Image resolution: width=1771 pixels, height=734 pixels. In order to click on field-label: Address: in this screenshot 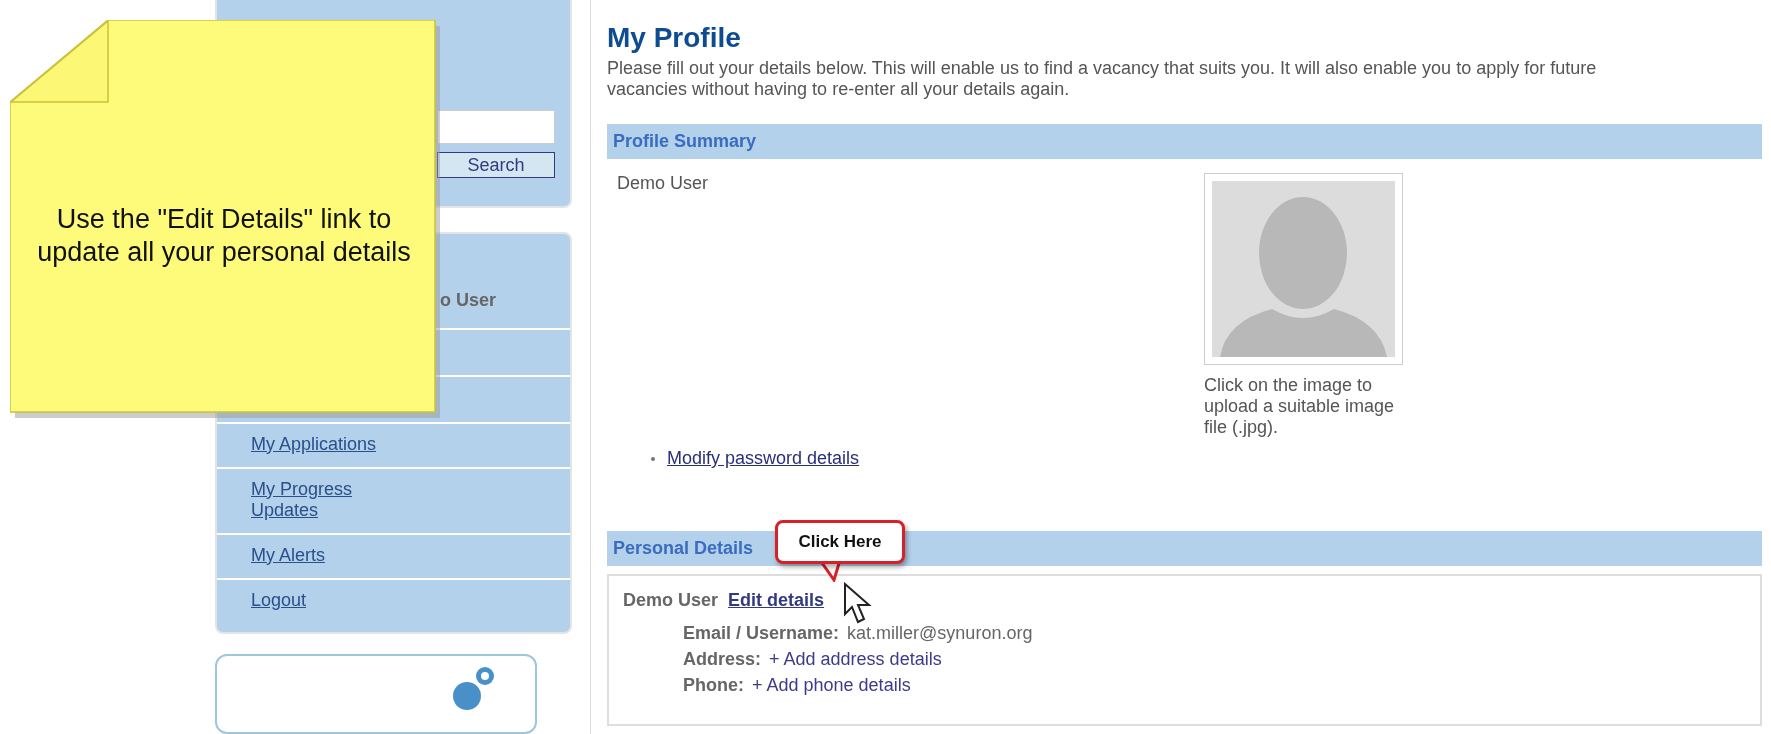, I will do `click(722, 659)`.